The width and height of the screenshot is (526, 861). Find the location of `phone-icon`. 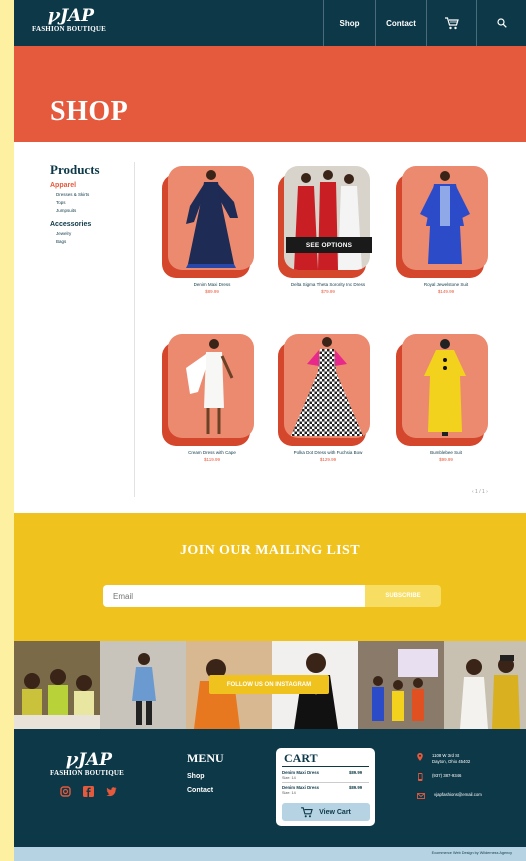

phone-icon is located at coordinates (420, 777).